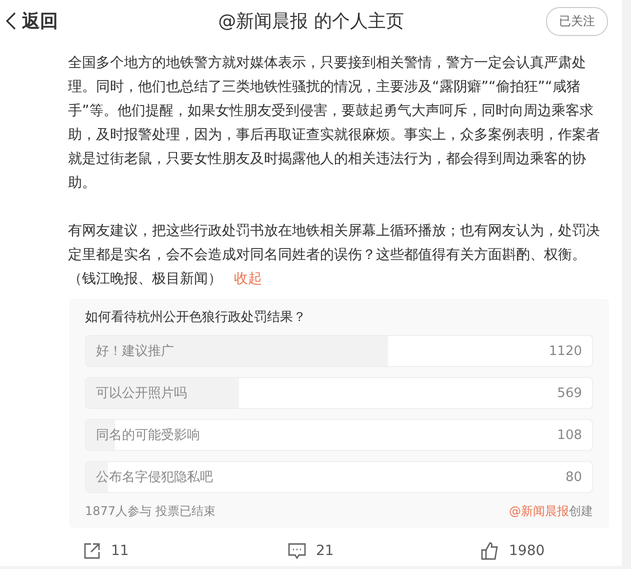 The height and width of the screenshot is (569, 631). Describe the element at coordinates (248, 279) in the screenshot. I see `collapse-link: 收起` at that location.